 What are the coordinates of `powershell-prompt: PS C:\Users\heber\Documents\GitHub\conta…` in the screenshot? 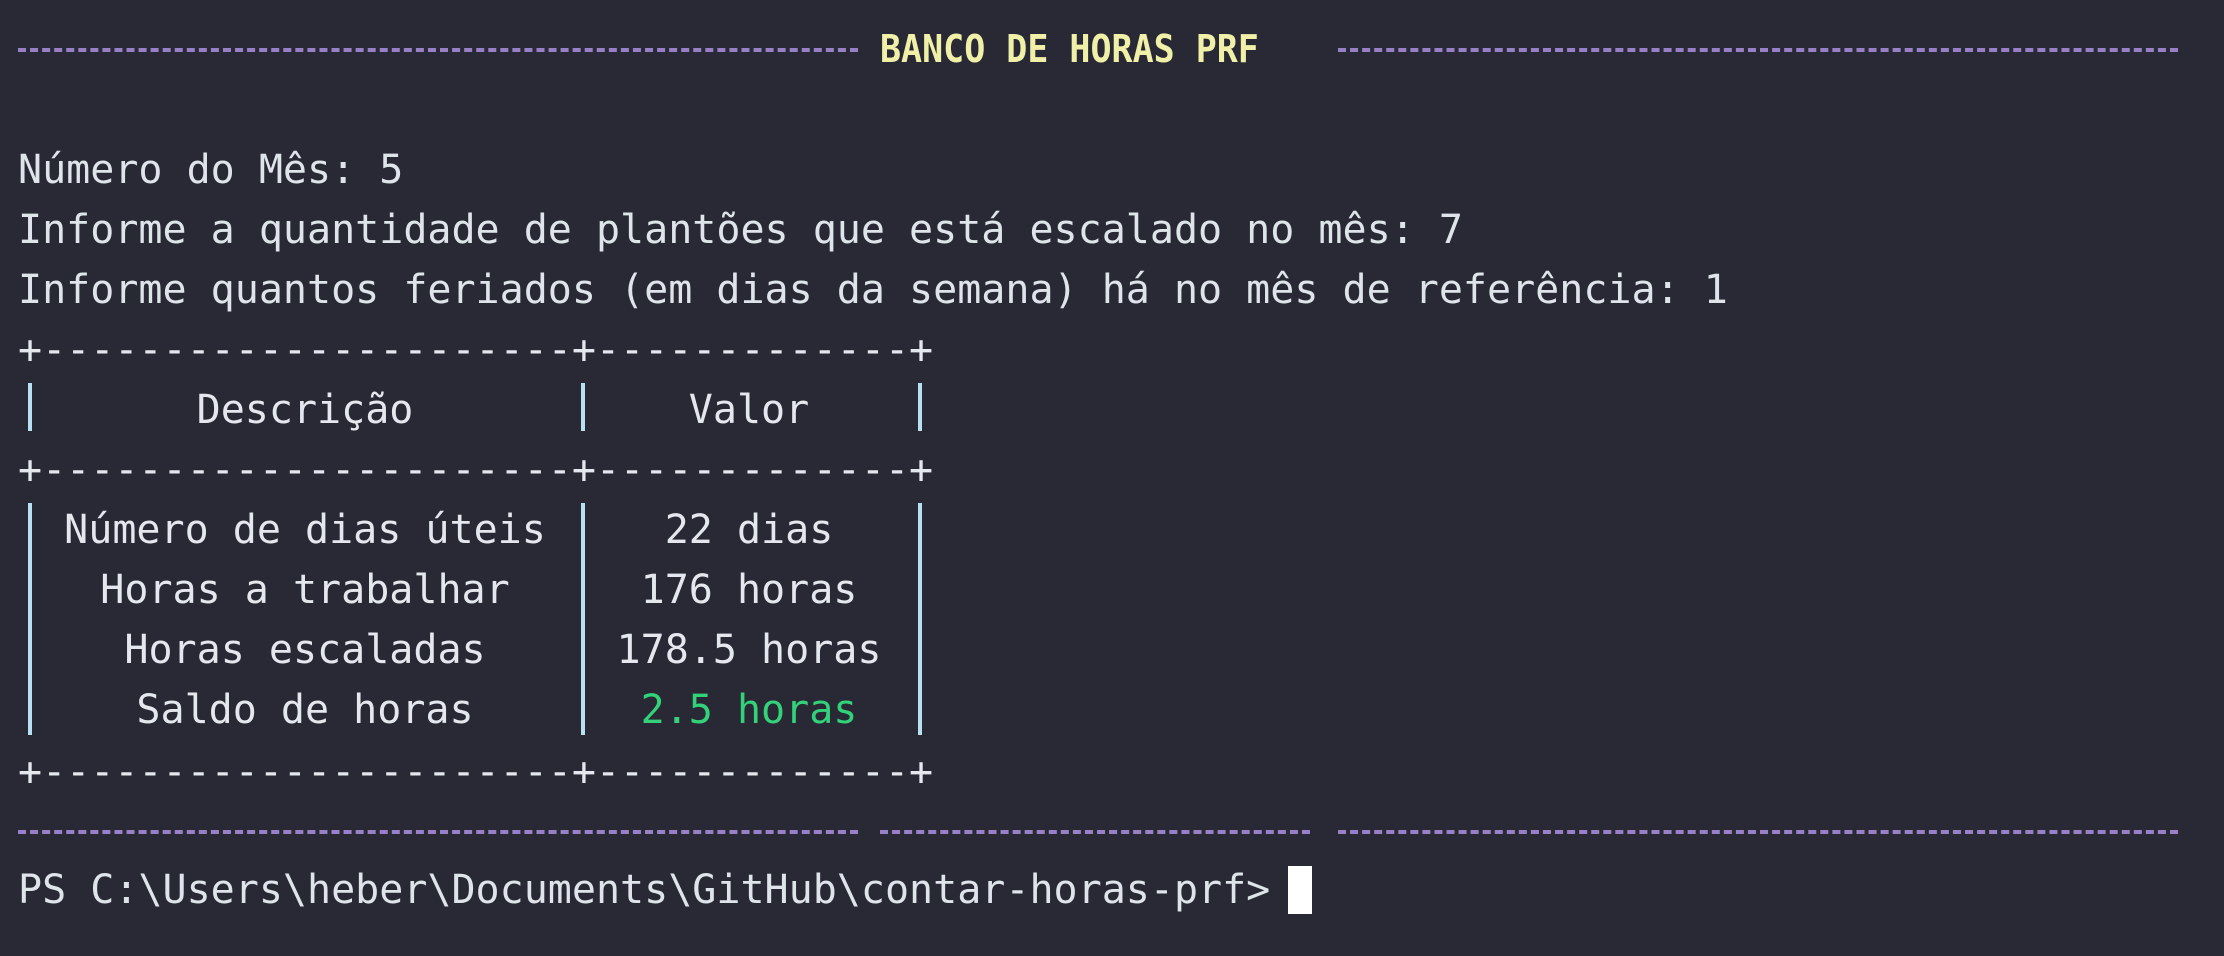 It's located at (644, 890).